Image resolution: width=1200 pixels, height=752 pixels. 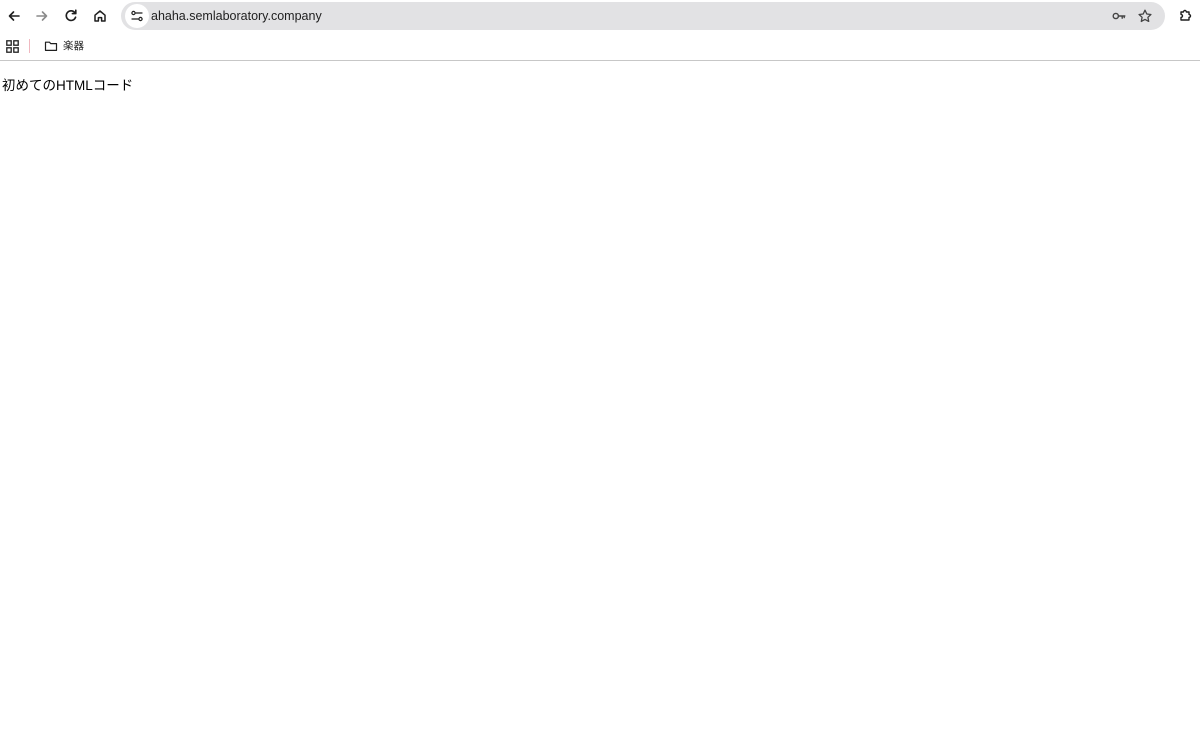 What do you see at coordinates (236, 16) in the screenshot?
I see `url-text: ahaha.semlaboratory.company` at bounding box center [236, 16].